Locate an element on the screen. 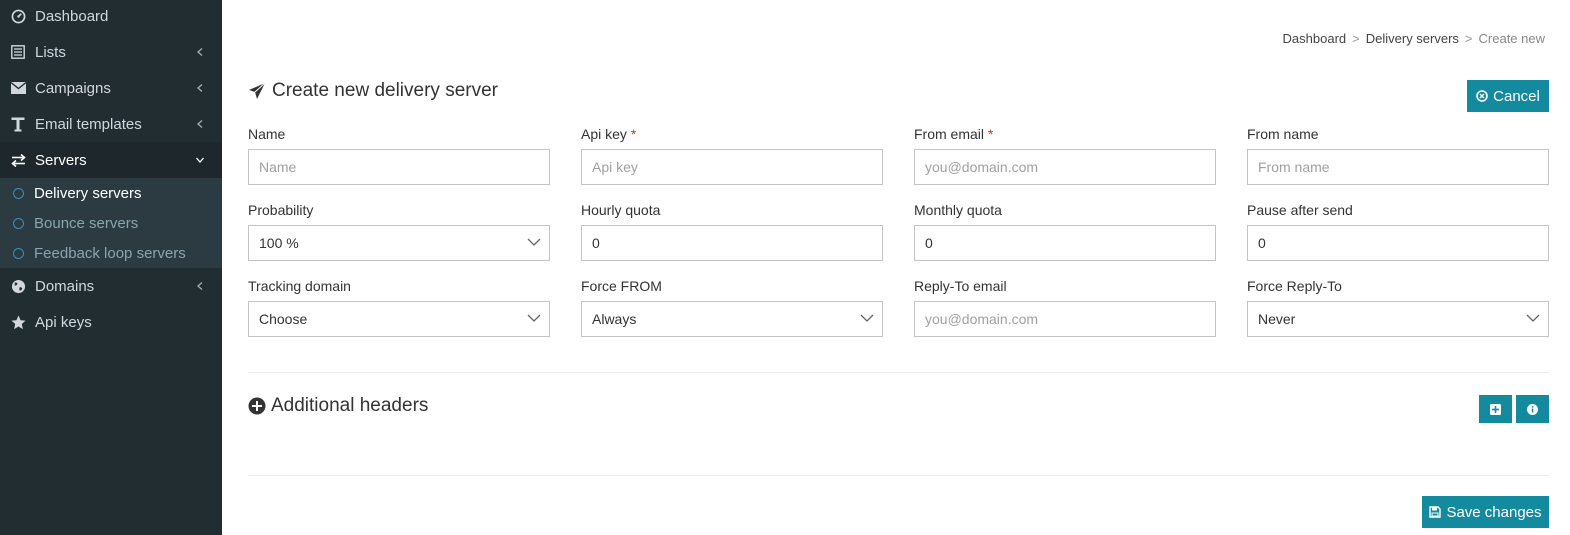  plus-square-icon is located at coordinates (1495, 409).